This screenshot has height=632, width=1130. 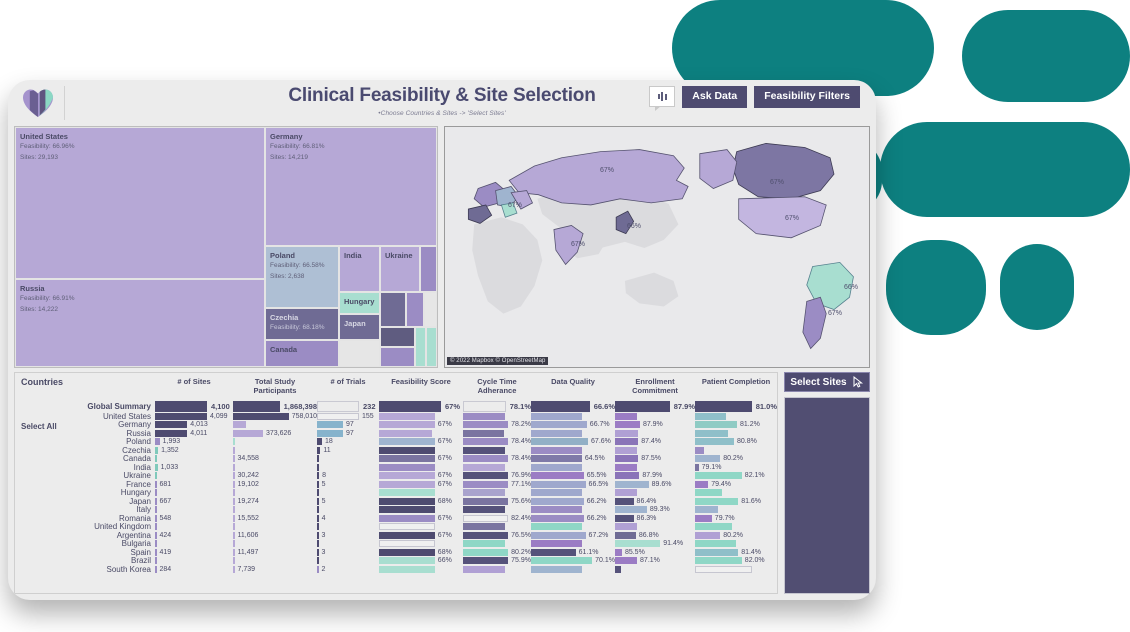 What do you see at coordinates (422, 441) in the screenshot?
I see `table-row: Poland 1,993 18 67% 78.4% 67.6% 87.4% 80.8%` at bounding box center [422, 441].